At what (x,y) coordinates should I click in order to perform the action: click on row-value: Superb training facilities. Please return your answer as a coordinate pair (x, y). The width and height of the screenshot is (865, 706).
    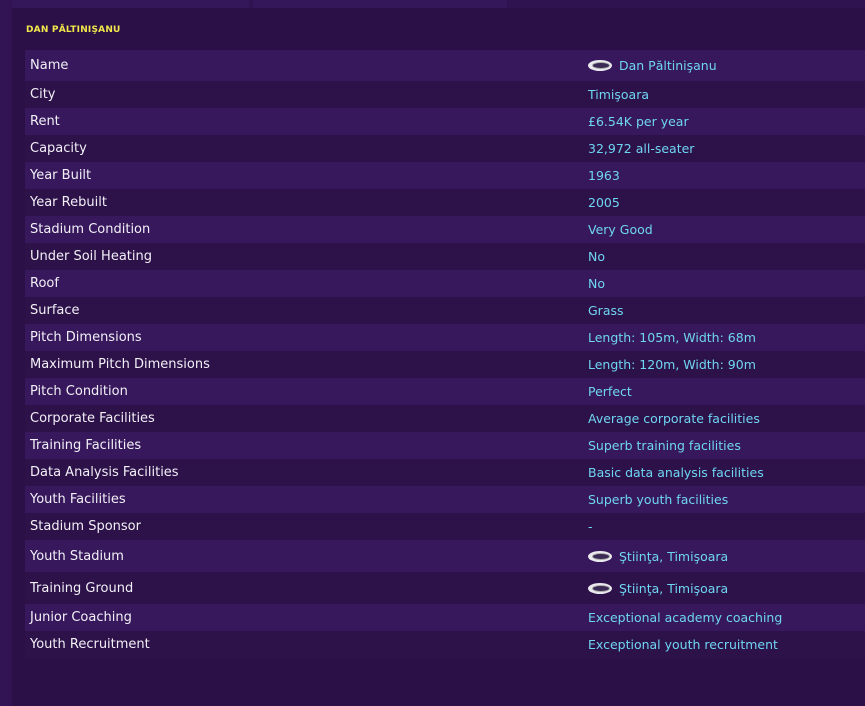
    Looking at the image, I should click on (664, 445).